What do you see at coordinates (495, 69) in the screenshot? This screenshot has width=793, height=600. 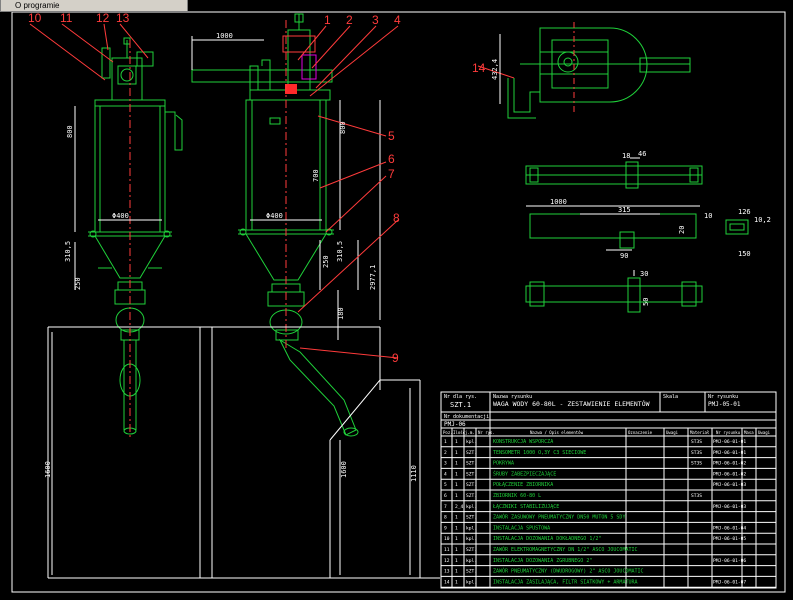 I see `svg-text: 432,4` at bounding box center [495, 69].